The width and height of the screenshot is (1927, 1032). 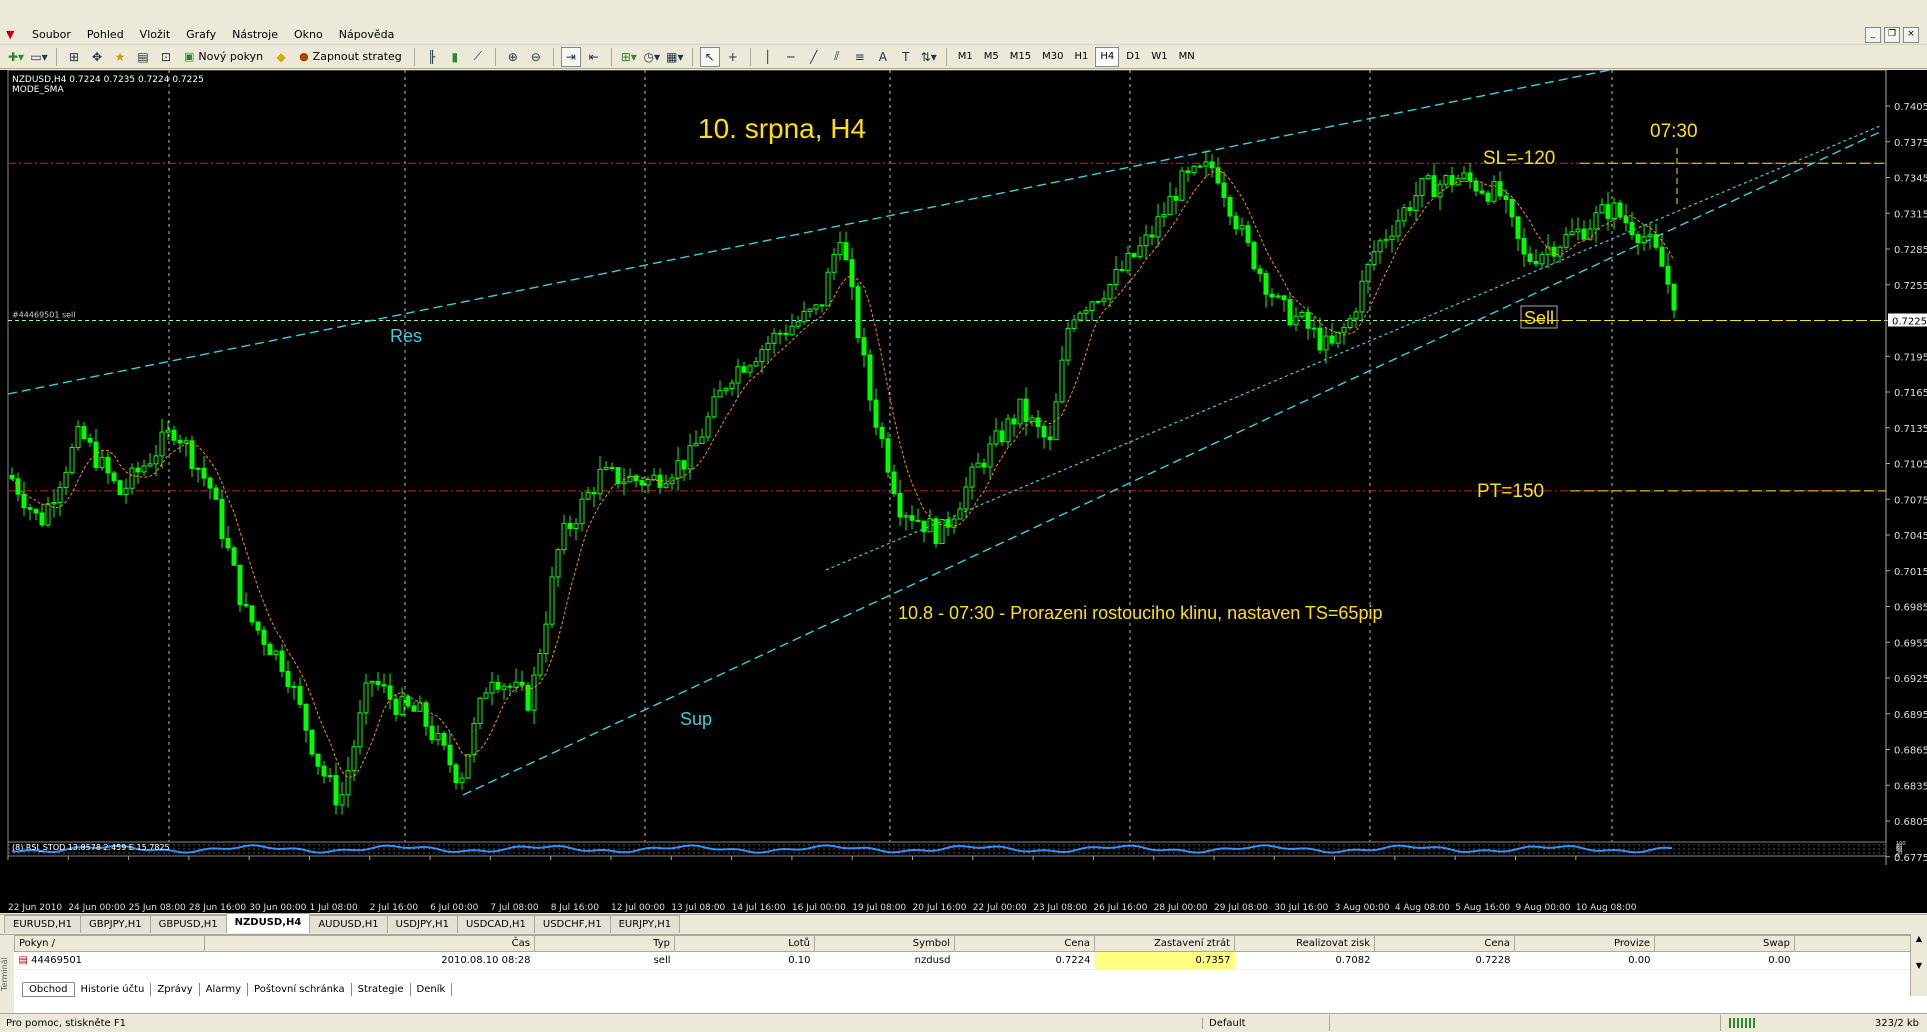 I want to click on minimize-icon: _, so click(x=1873, y=35).